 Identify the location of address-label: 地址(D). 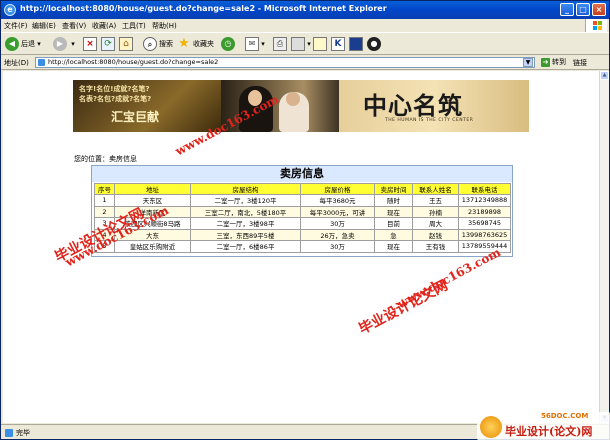
(16, 63).